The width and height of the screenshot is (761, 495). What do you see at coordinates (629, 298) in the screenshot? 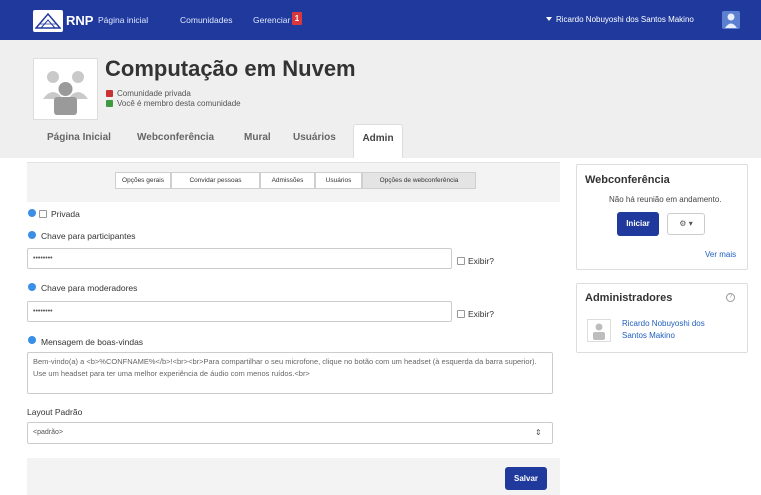
I see `administrators-panel-title: Administradores` at bounding box center [629, 298].